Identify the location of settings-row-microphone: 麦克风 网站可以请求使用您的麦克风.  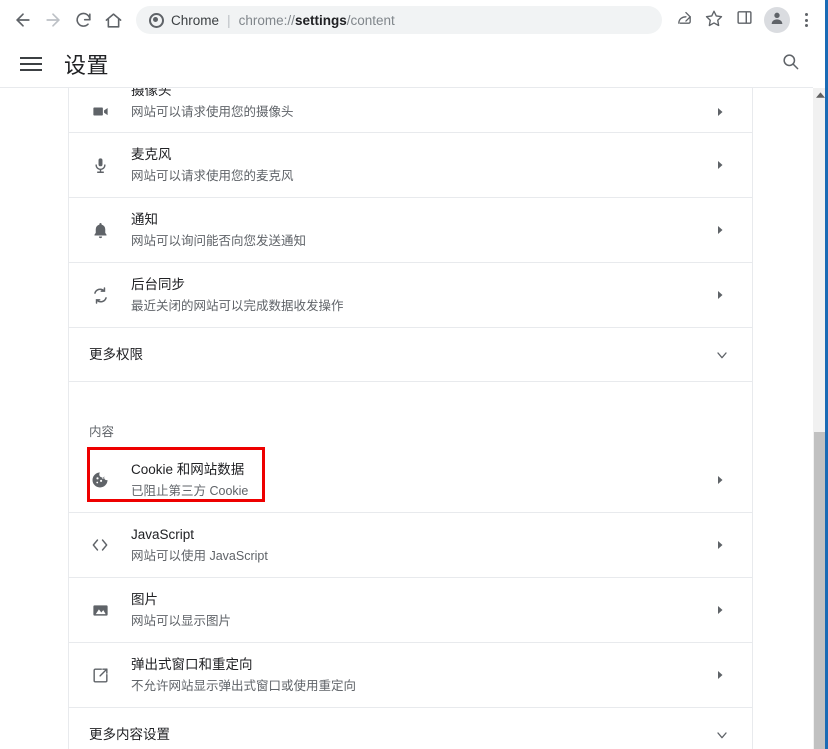
(410, 165).